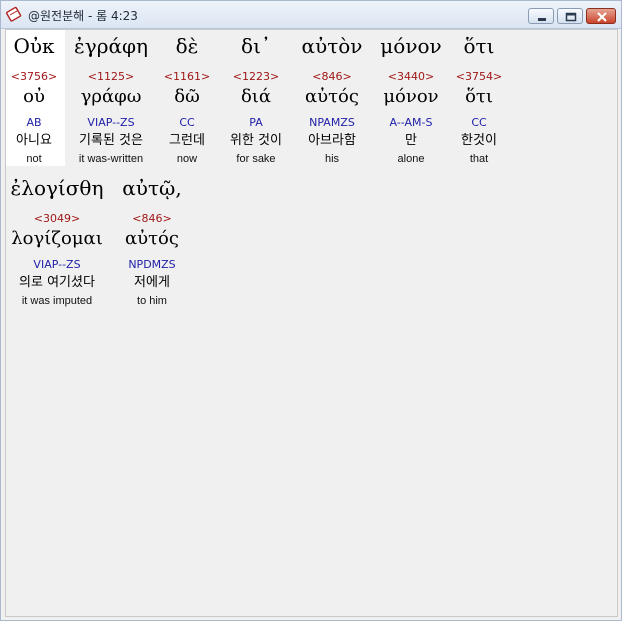 This screenshot has width=622, height=621. What do you see at coordinates (111, 96) in the screenshot?
I see `lemma: γράφω` at bounding box center [111, 96].